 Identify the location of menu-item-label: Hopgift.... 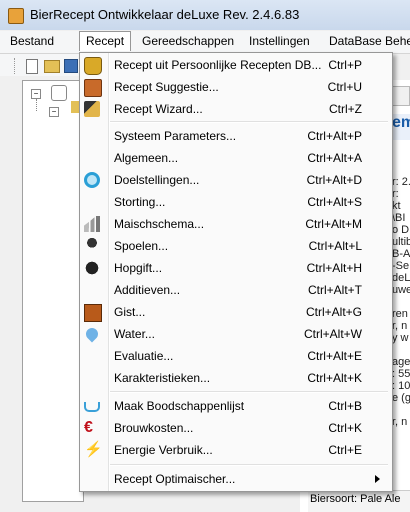
(138, 268).